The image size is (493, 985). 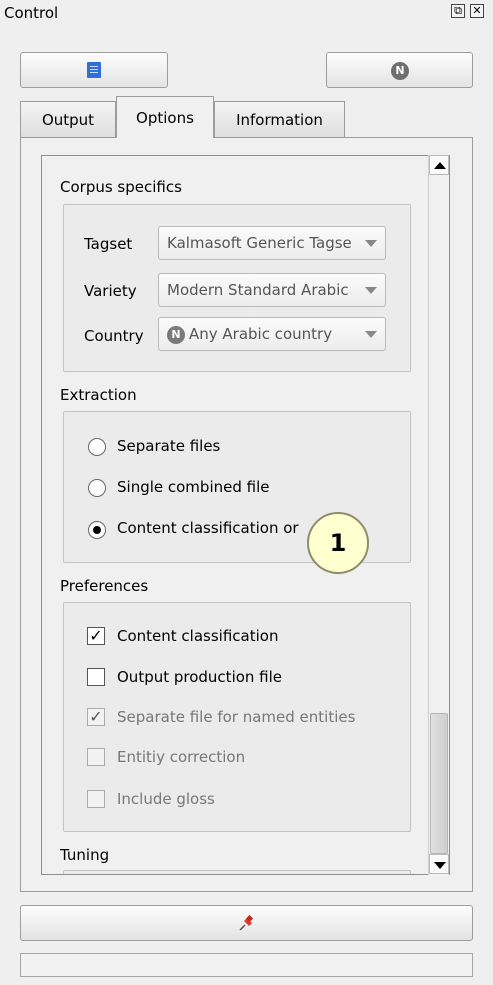 What do you see at coordinates (31, 13) in the screenshot?
I see `panel-title: Control` at bounding box center [31, 13].